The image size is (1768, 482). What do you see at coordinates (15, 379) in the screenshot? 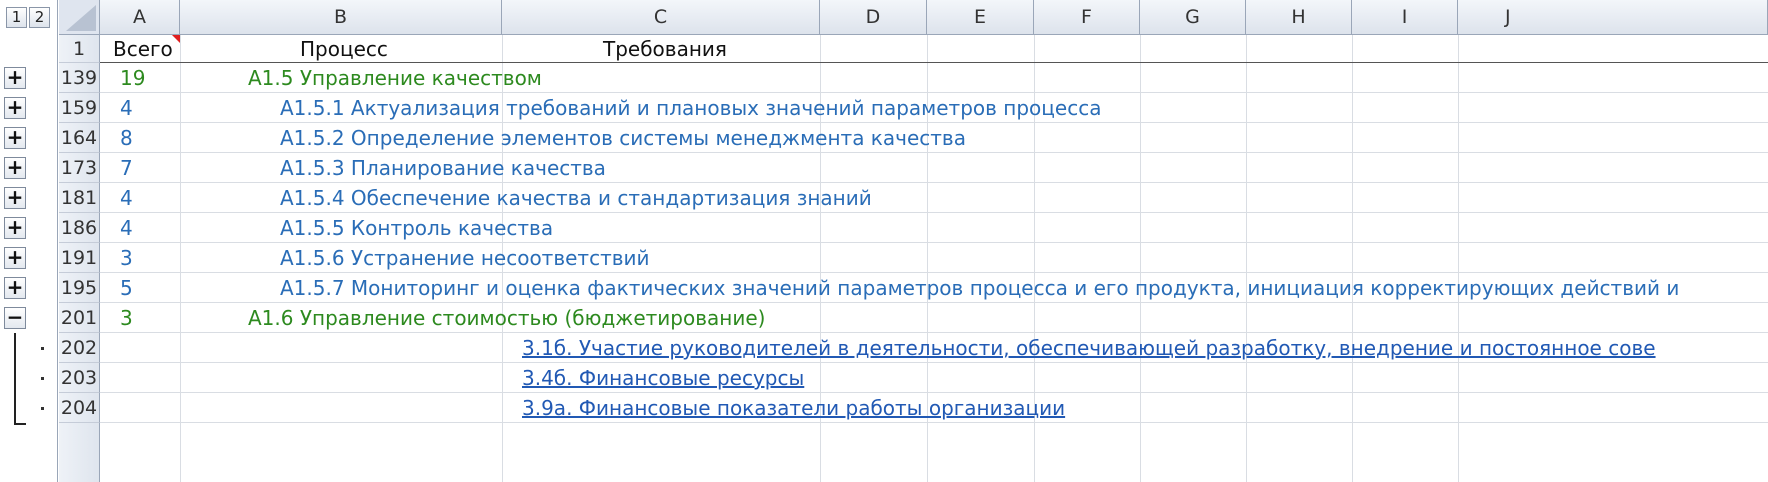
I see `outline-group-bracket` at bounding box center [15, 379].